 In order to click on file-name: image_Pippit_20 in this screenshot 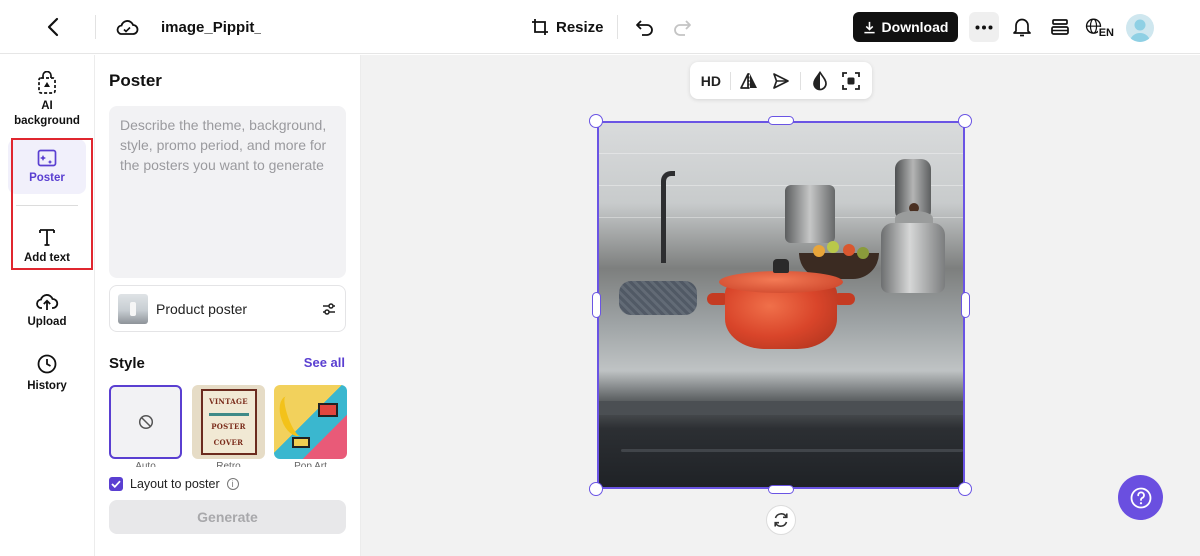, I will do `click(211, 27)`.